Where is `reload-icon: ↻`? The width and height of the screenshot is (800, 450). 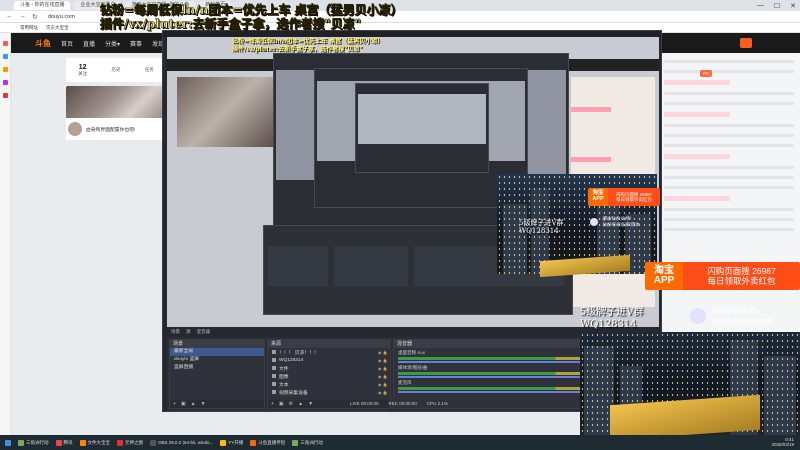 reload-icon: ↻ is located at coordinates (35, 17).